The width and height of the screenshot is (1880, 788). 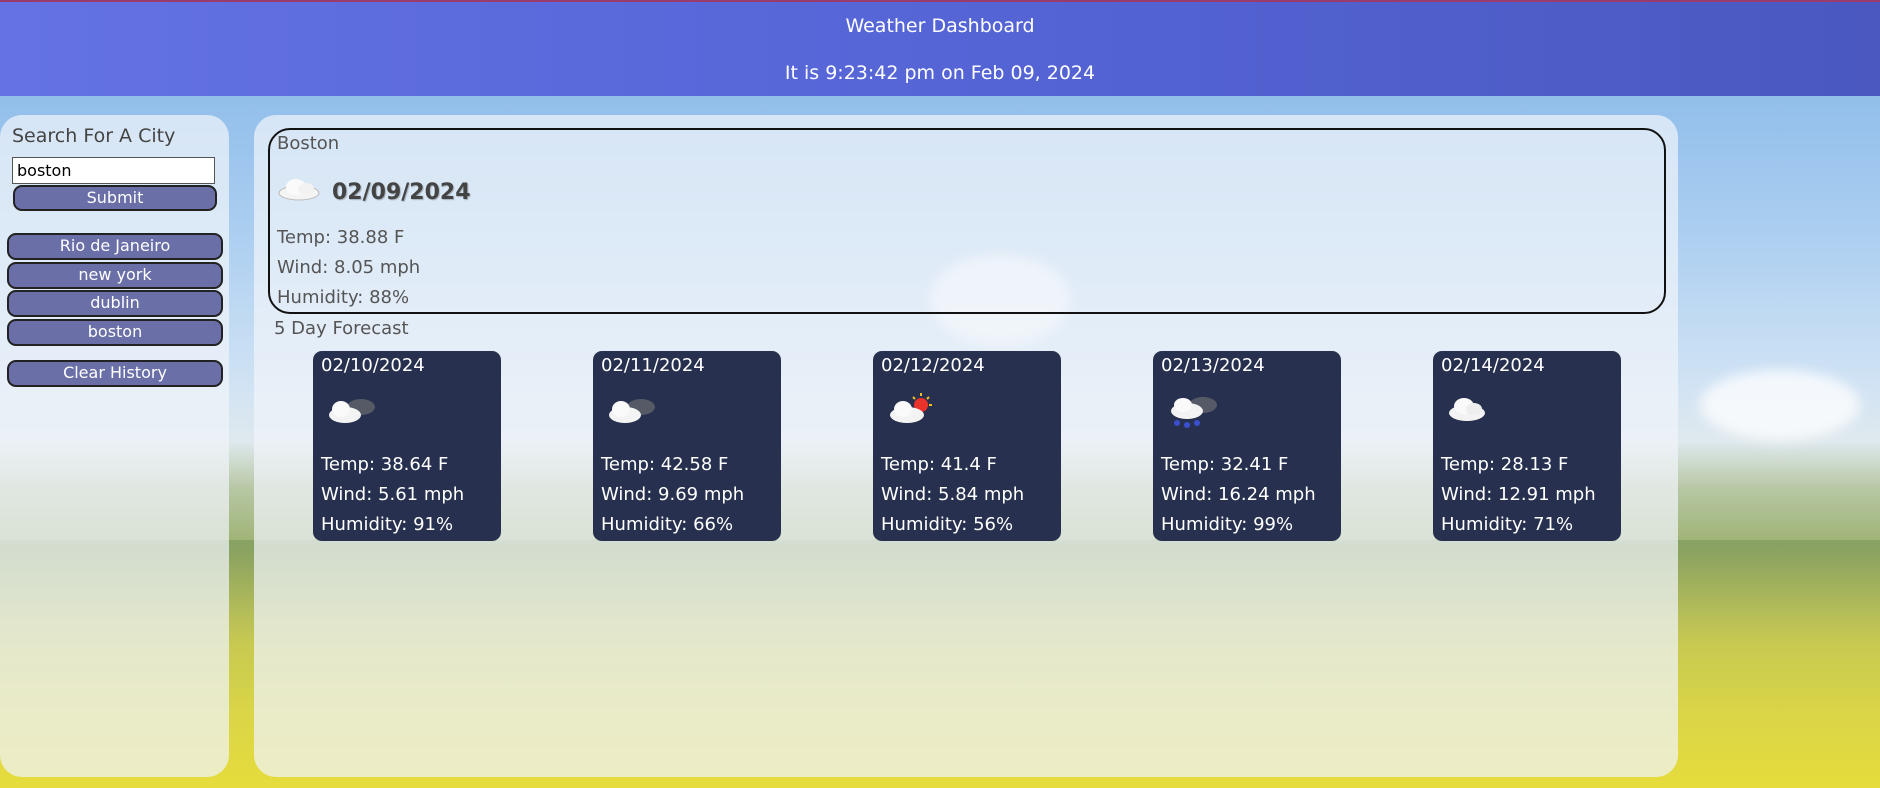 What do you see at coordinates (1507, 524) in the screenshot?
I see `forecast-humidity: Humidity: 71%` at bounding box center [1507, 524].